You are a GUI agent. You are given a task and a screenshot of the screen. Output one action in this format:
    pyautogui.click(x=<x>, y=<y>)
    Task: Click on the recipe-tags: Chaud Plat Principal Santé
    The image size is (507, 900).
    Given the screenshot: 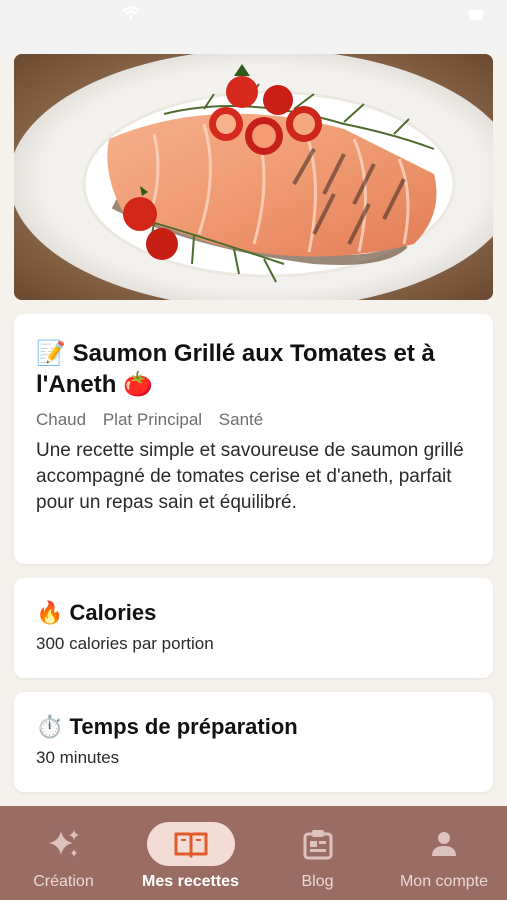 What is the action you would take?
    pyautogui.click(x=253, y=420)
    